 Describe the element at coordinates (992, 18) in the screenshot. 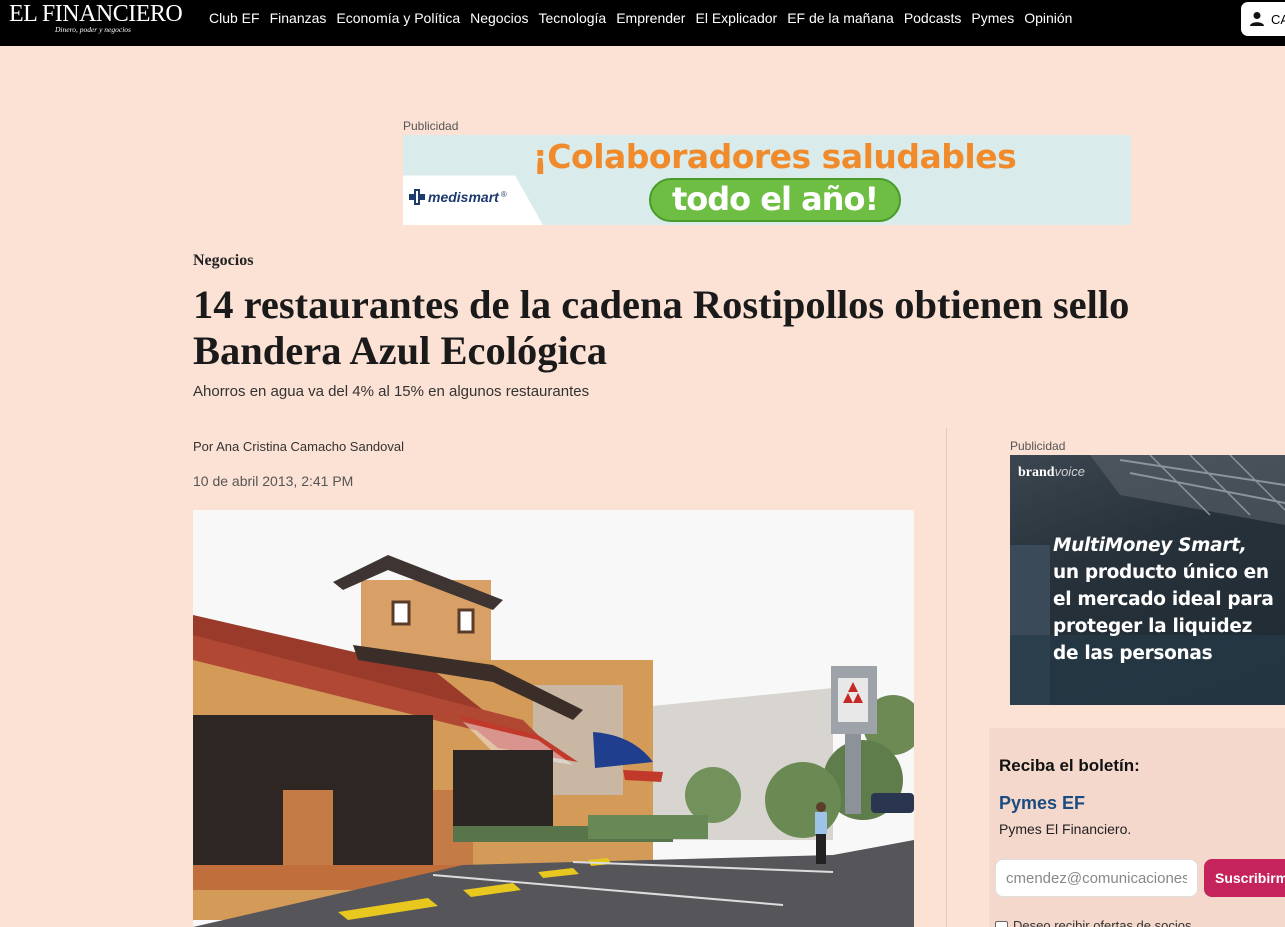

I see `nav-item-pymes: Pymes` at that location.